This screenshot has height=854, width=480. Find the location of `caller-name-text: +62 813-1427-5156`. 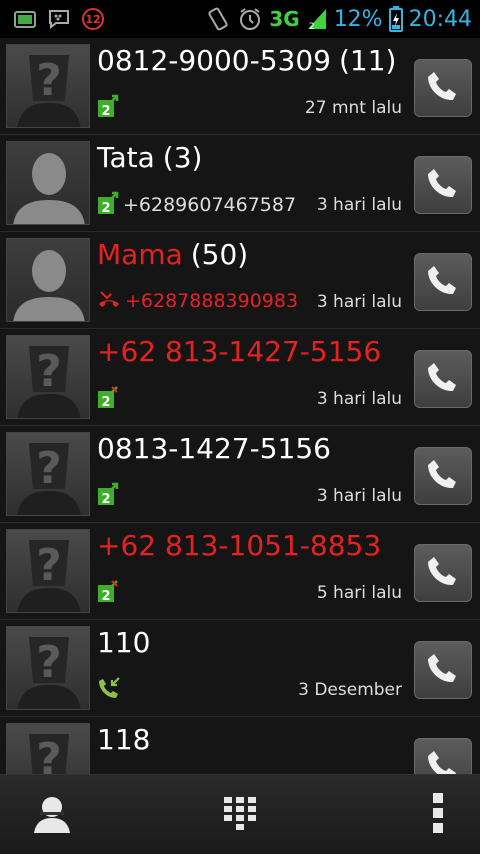

caller-name-text: +62 813-1427-5156 is located at coordinates (239, 351).